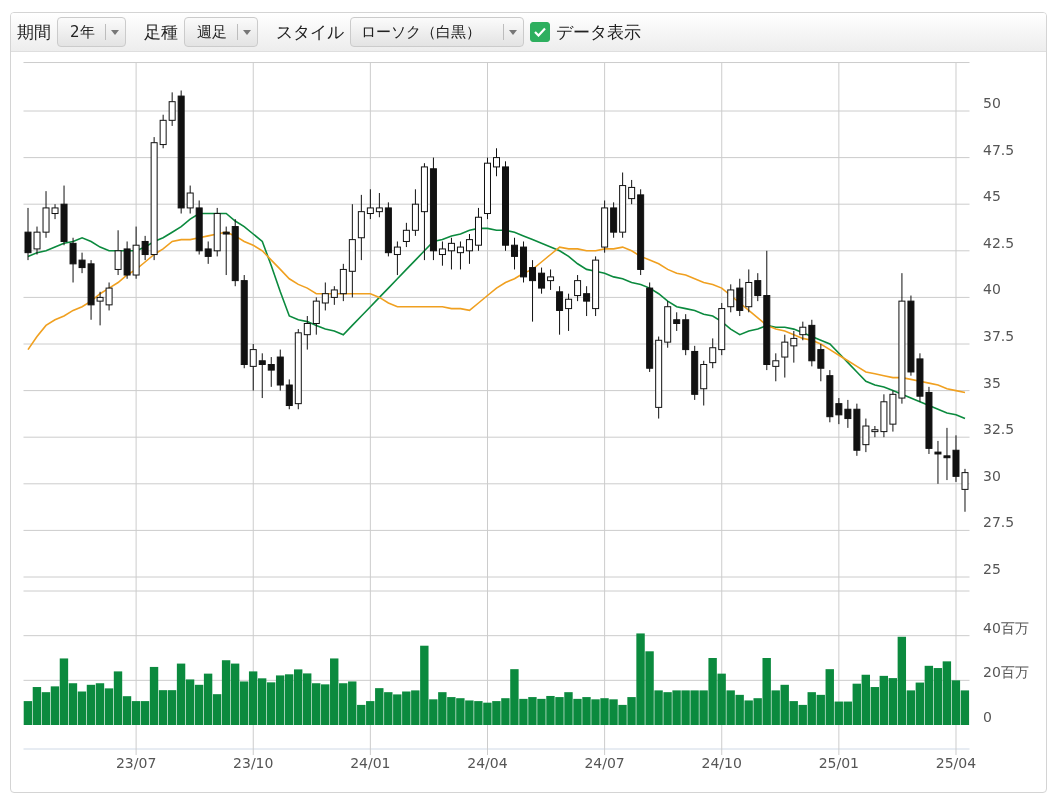 Image resolution: width=1057 pixels, height=799 pixels. Describe the element at coordinates (839, 763) in the screenshot. I see `axis-label: 25/01` at that location.